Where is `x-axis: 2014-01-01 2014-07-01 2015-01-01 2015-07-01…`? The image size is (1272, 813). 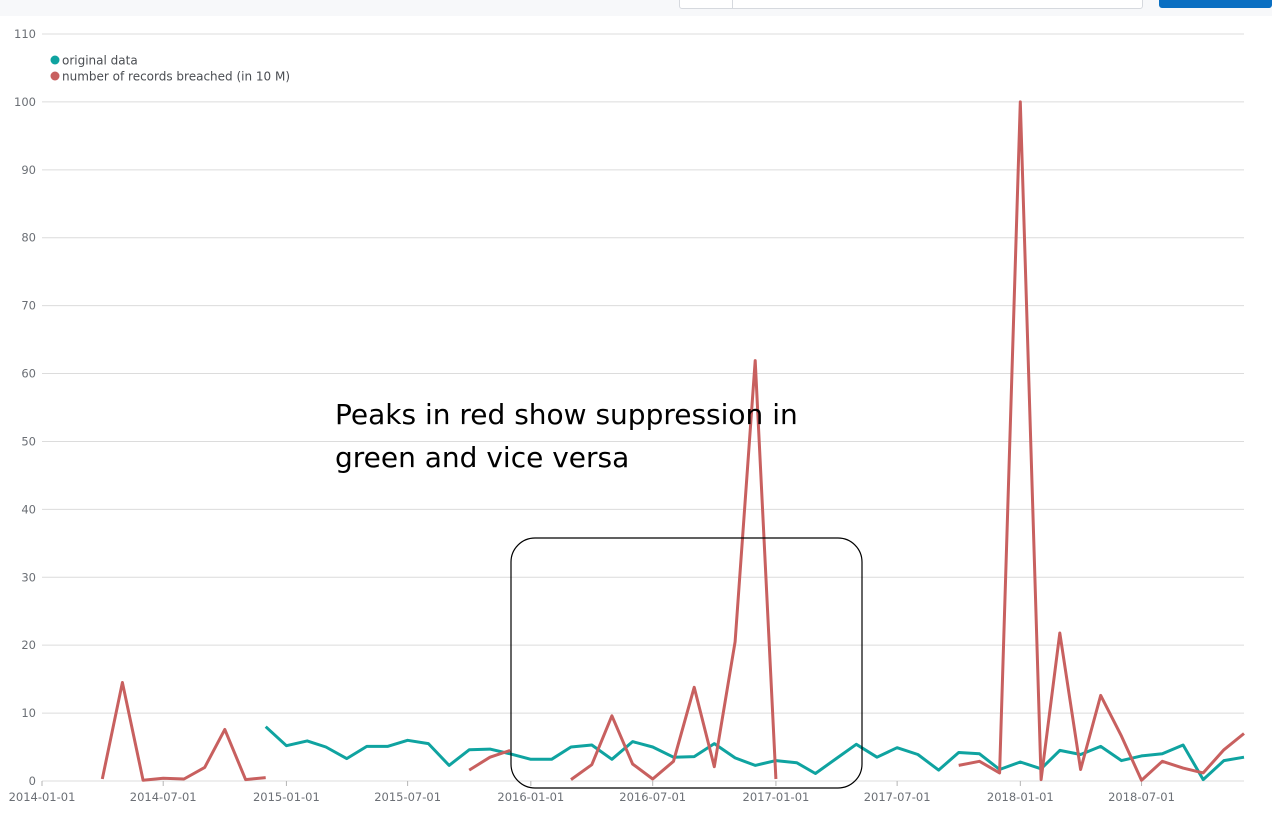
x-axis: 2014-01-01 2014-07-01 2015-01-01 2015-07-01… is located at coordinates (592, 792).